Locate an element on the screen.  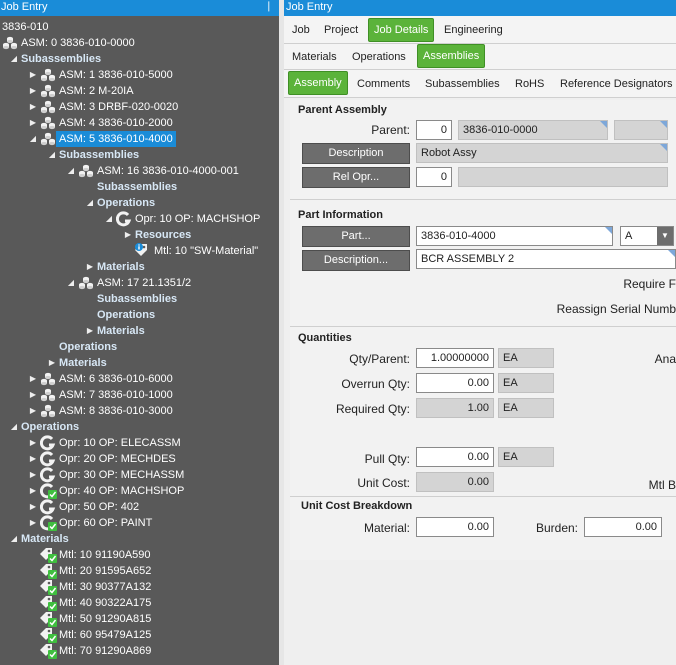
tree-node: Mtl: 40 90322A175 is located at coordinates (139, 603).